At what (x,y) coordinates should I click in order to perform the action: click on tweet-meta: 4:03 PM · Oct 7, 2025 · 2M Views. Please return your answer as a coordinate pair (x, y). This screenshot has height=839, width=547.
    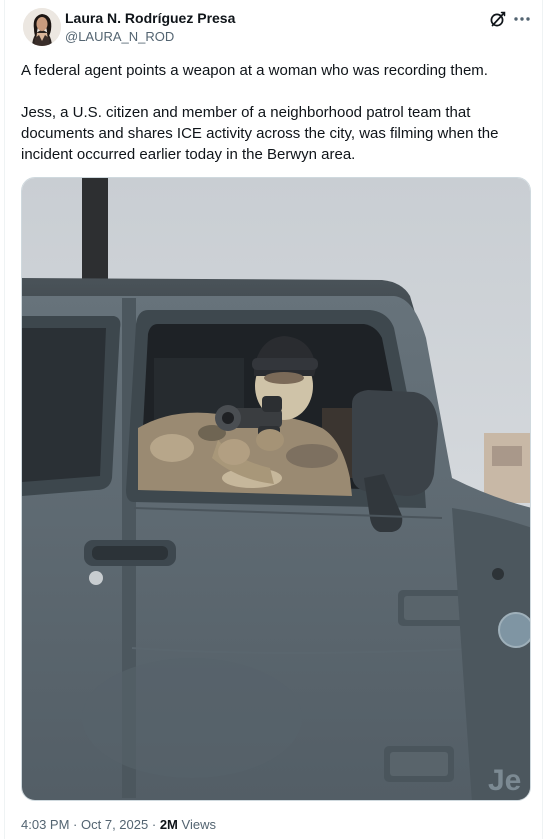
    Looking at the image, I should click on (118, 824).